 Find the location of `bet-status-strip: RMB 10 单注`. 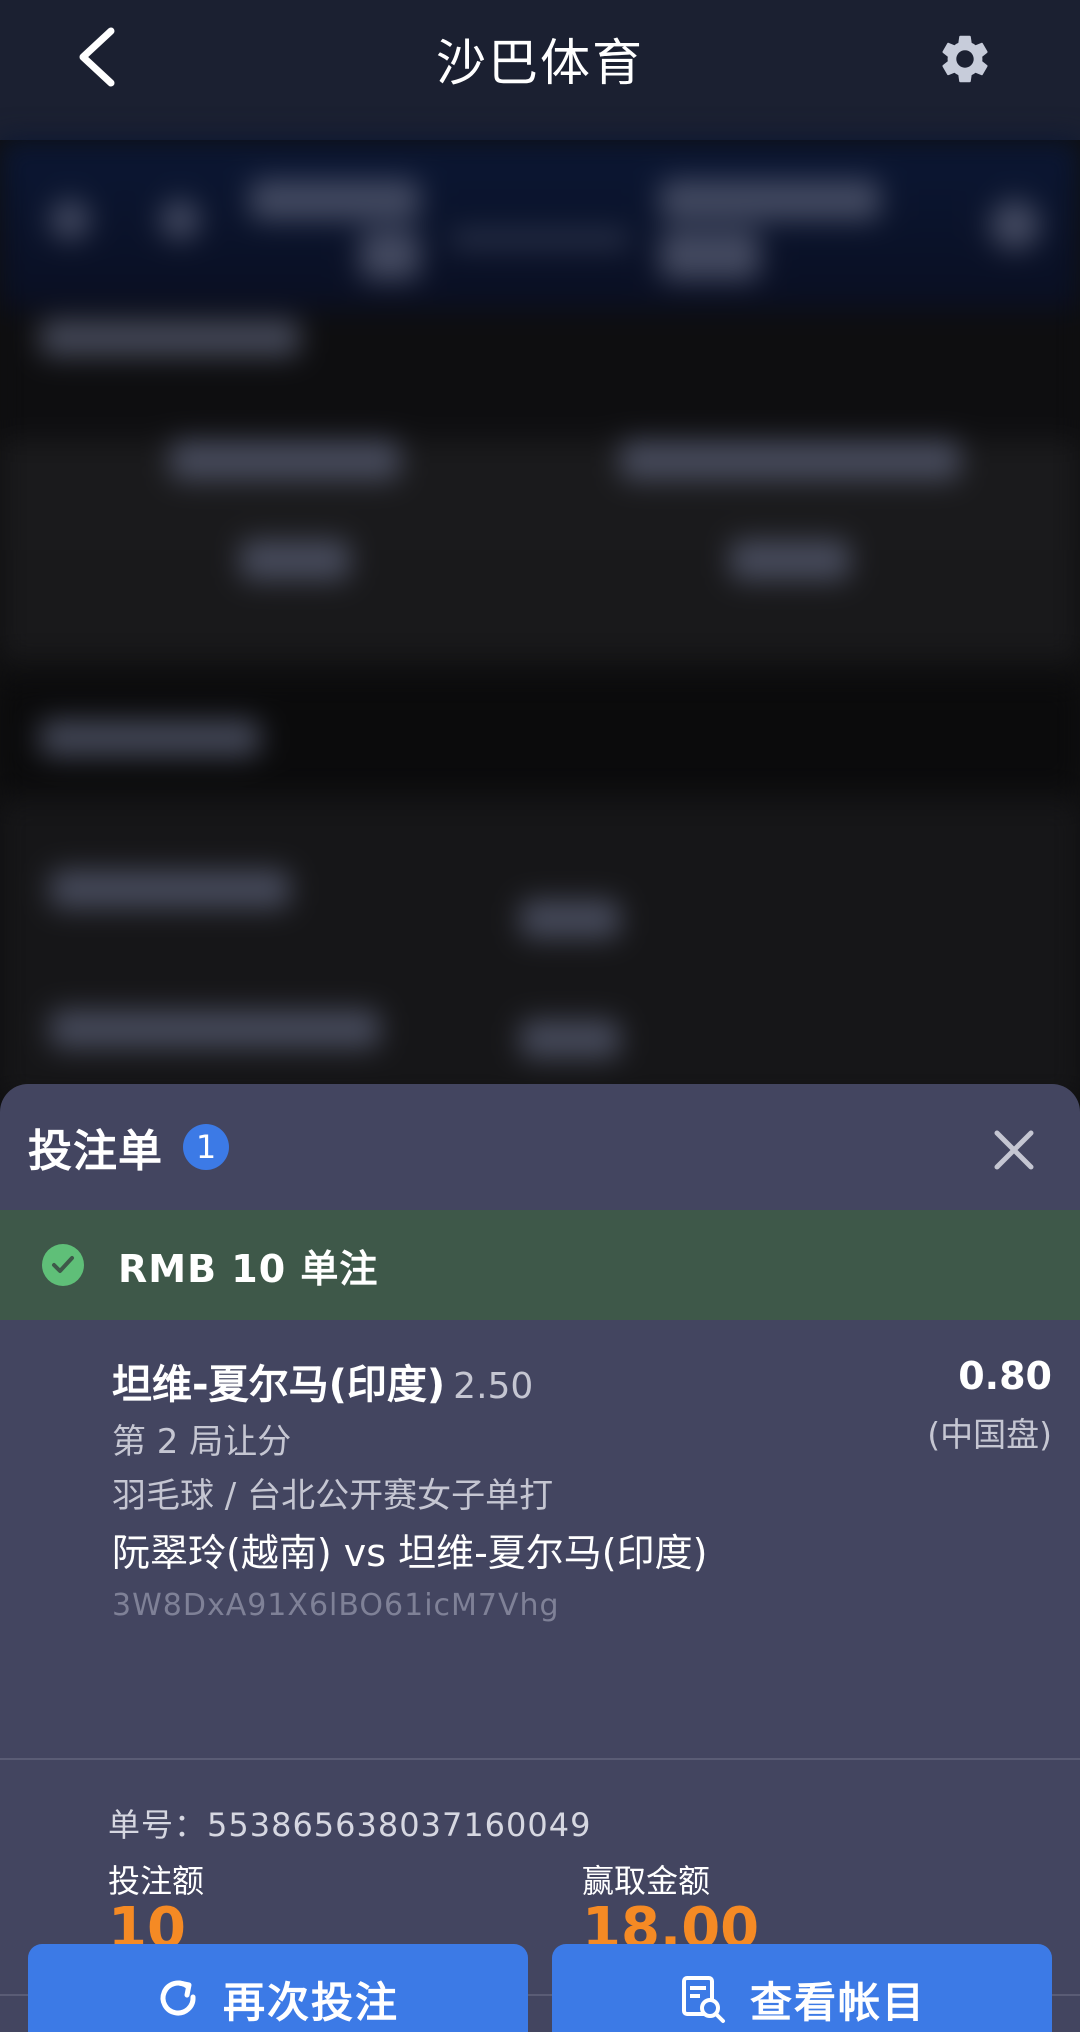

bet-status-strip: RMB 10 单注 is located at coordinates (540, 1265).